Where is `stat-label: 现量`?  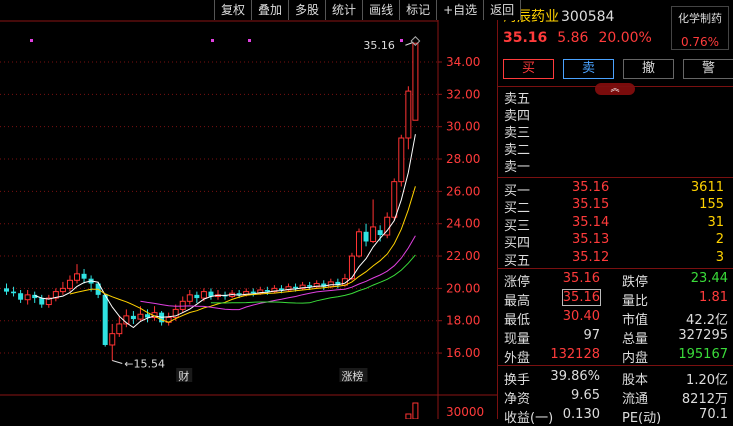 stat-label: 现量 is located at coordinates (517, 339).